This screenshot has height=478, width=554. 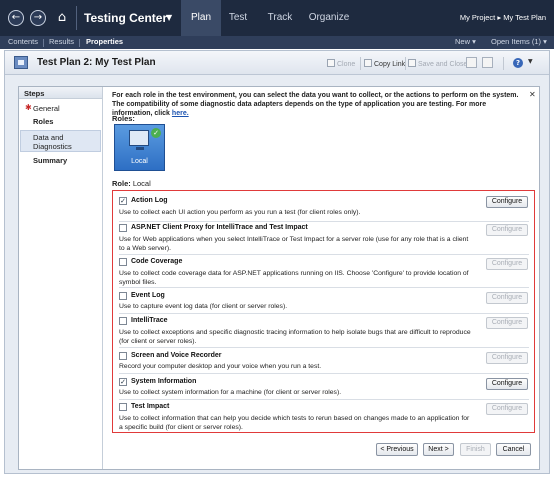 I want to click on finish-button: Finish, so click(x=475, y=449).